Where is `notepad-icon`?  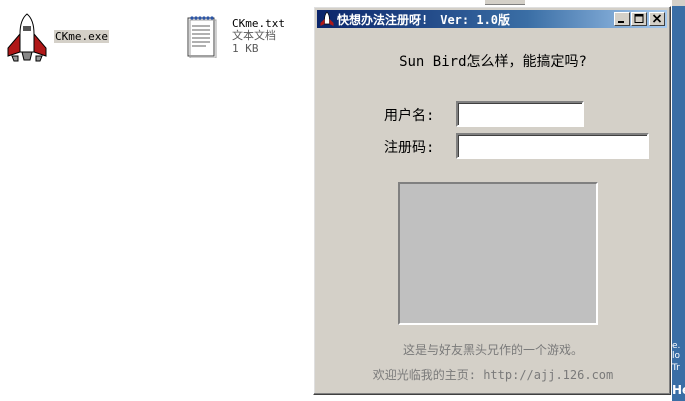
notepad-icon is located at coordinates (202, 38).